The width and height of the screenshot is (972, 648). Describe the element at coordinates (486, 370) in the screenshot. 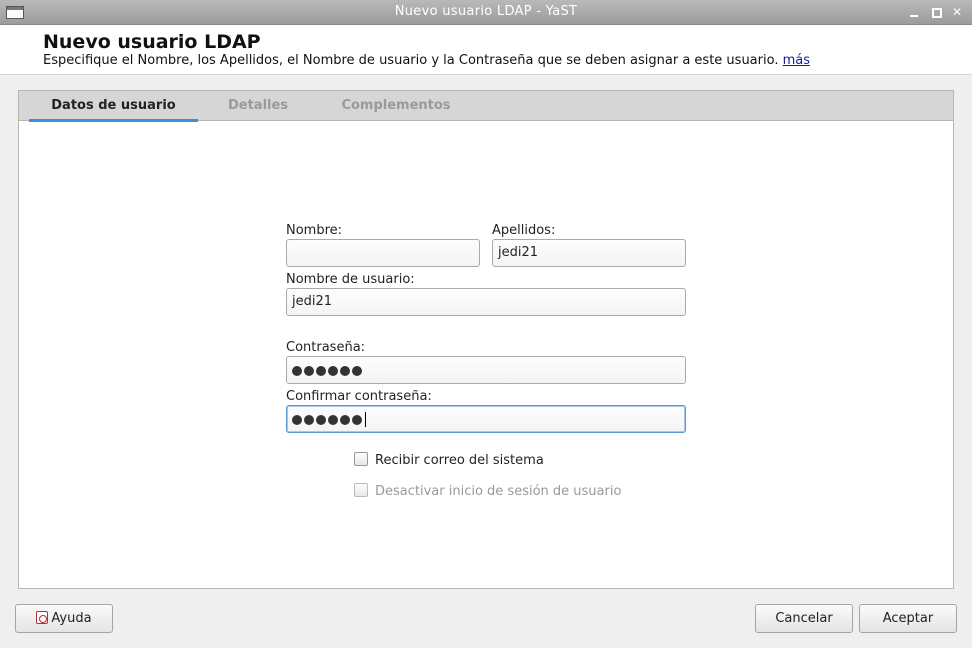

I see `password-field` at that location.